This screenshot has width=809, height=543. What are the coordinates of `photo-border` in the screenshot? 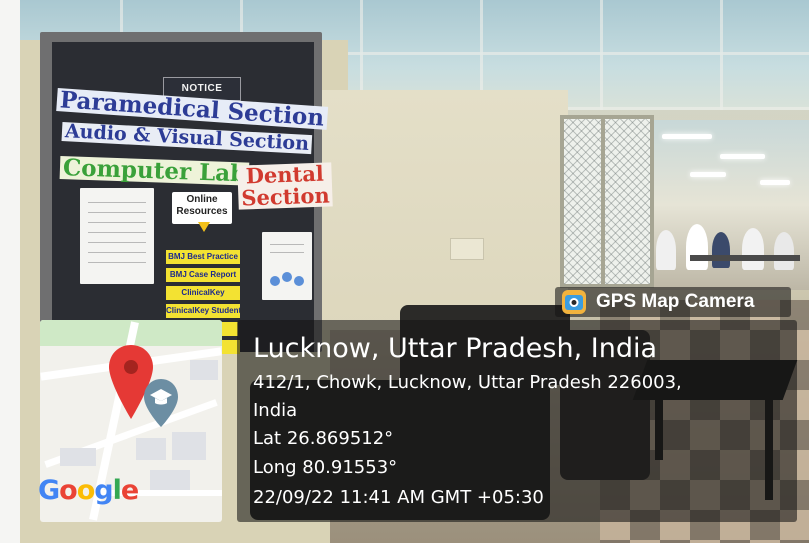 It's located at (10, 271).